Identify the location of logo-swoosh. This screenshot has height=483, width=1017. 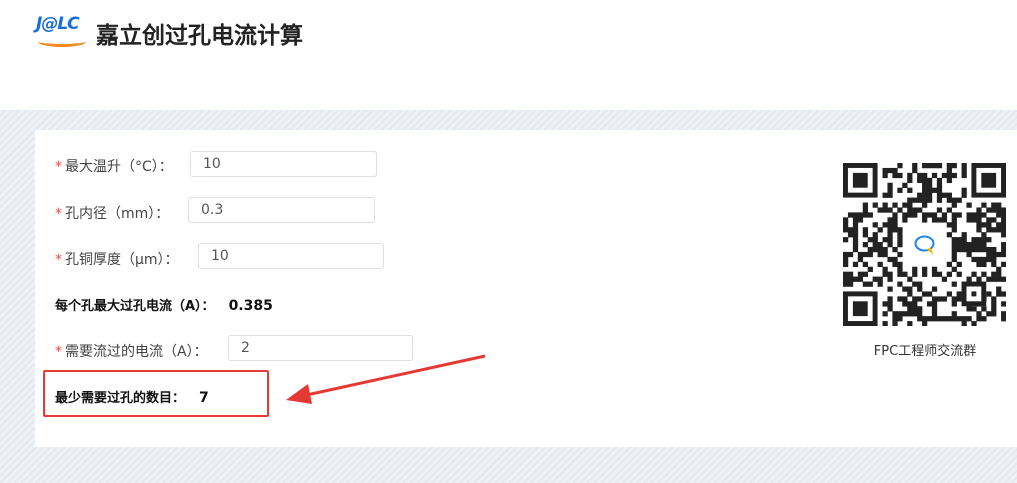
(62, 41).